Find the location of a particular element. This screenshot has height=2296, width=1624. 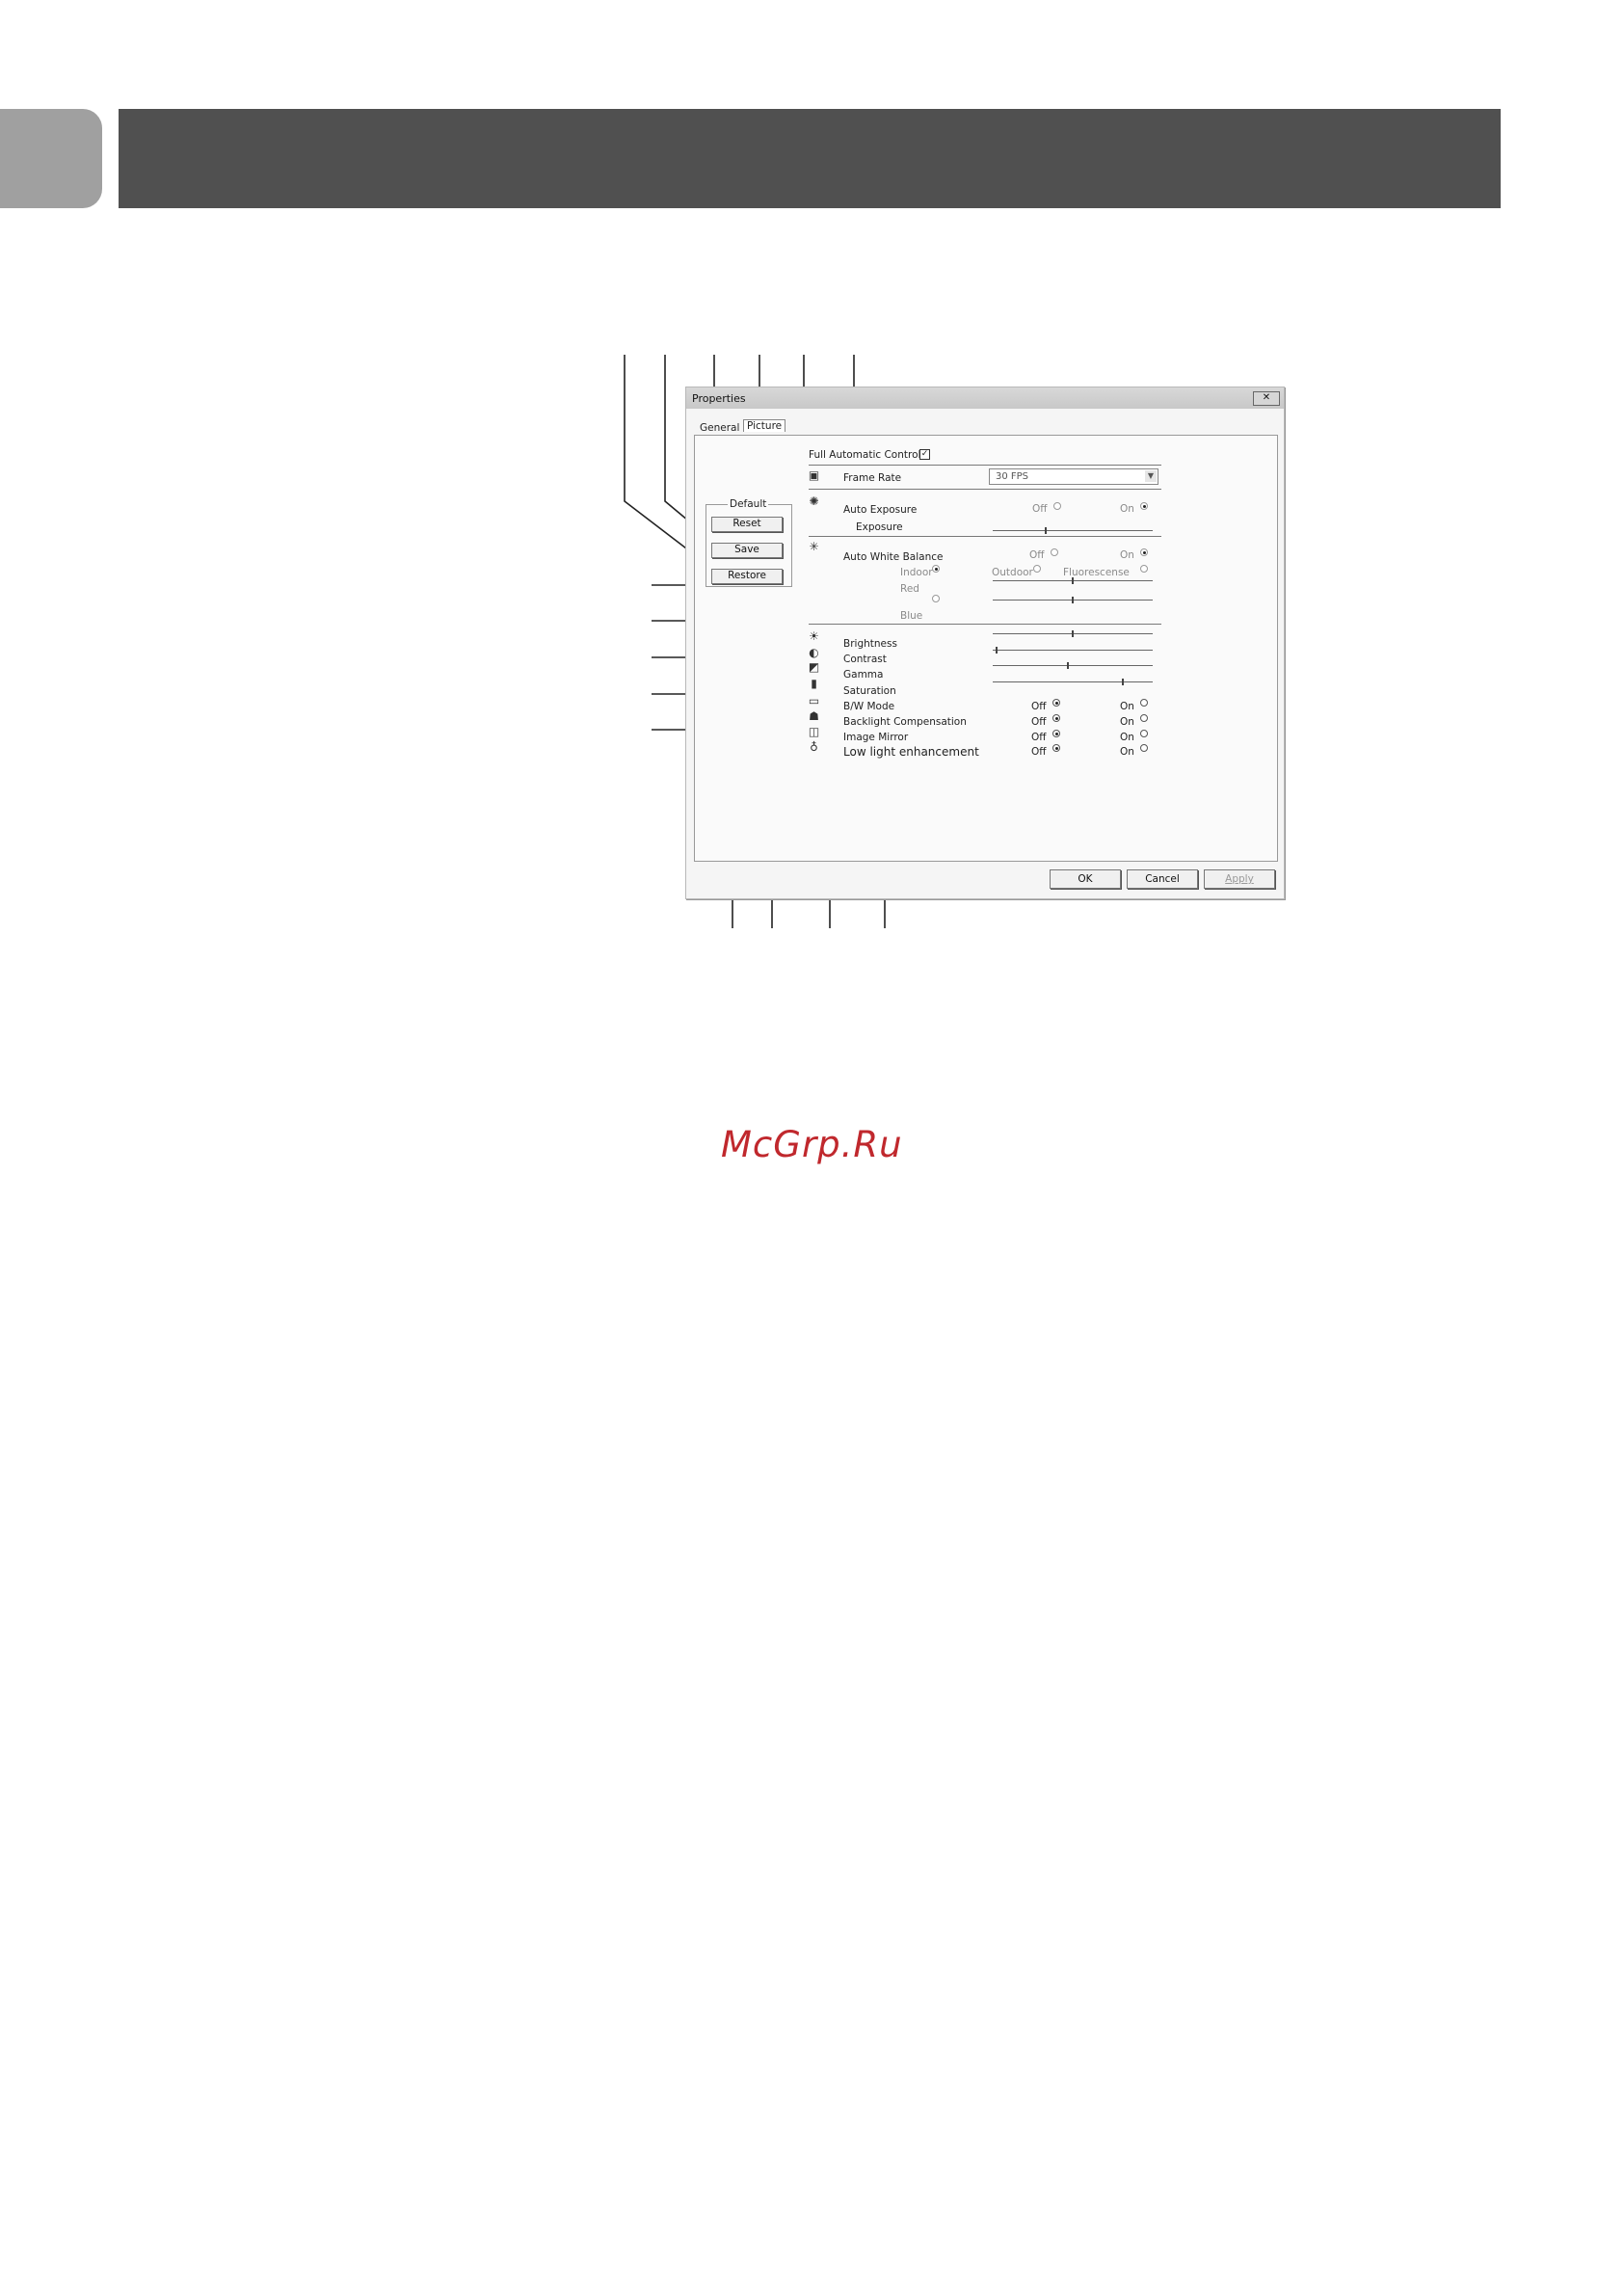

reset-button: Reset is located at coordinates (747, 524).